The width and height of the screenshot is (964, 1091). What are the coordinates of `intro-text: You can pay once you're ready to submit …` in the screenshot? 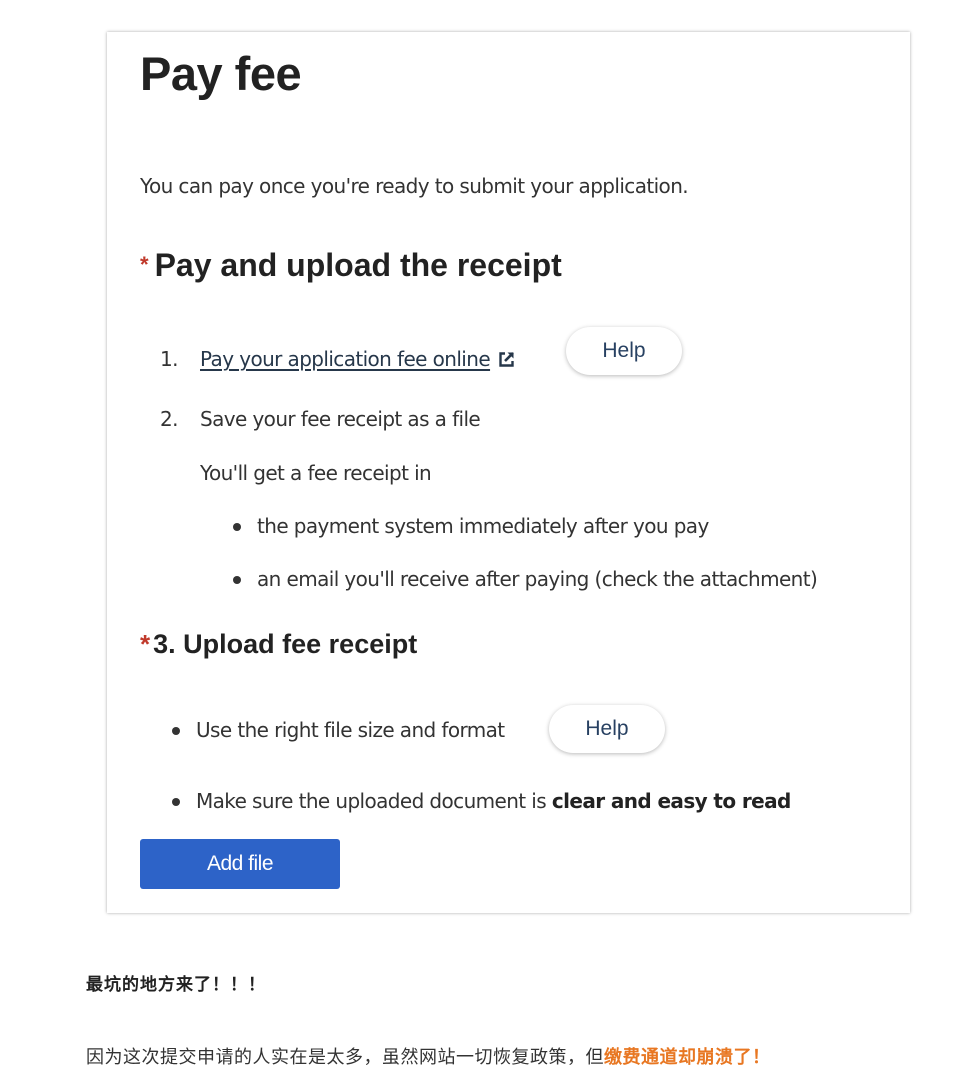 It's located at (414, 186).